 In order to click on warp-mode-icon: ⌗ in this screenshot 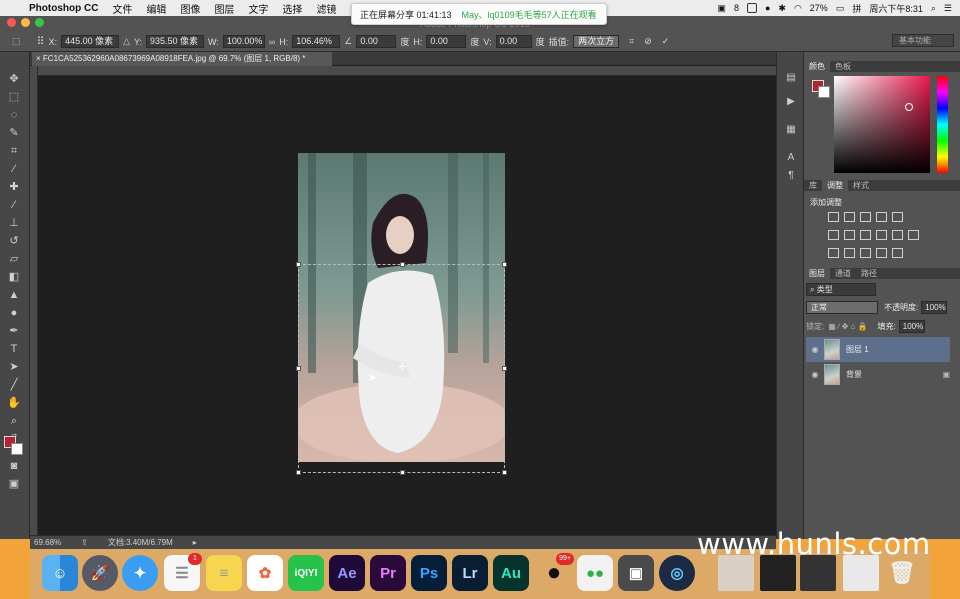, I will do `click(631, 41)`.